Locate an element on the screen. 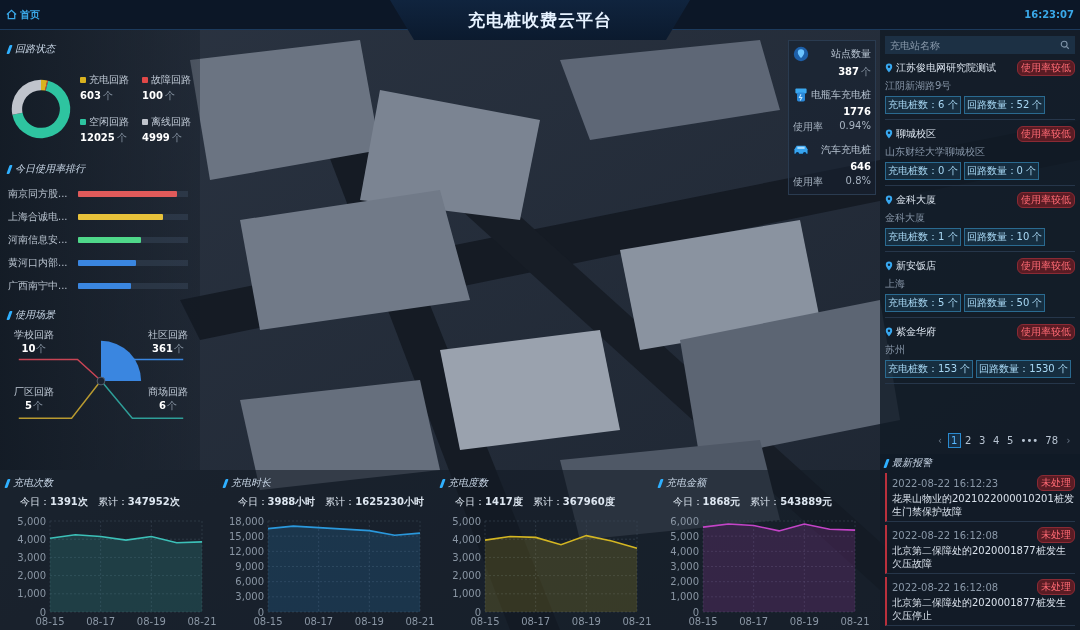 The height and width of the screenshot is (630, 1080). y-tick-label: 12,000 is located at coordinates (246, 551).